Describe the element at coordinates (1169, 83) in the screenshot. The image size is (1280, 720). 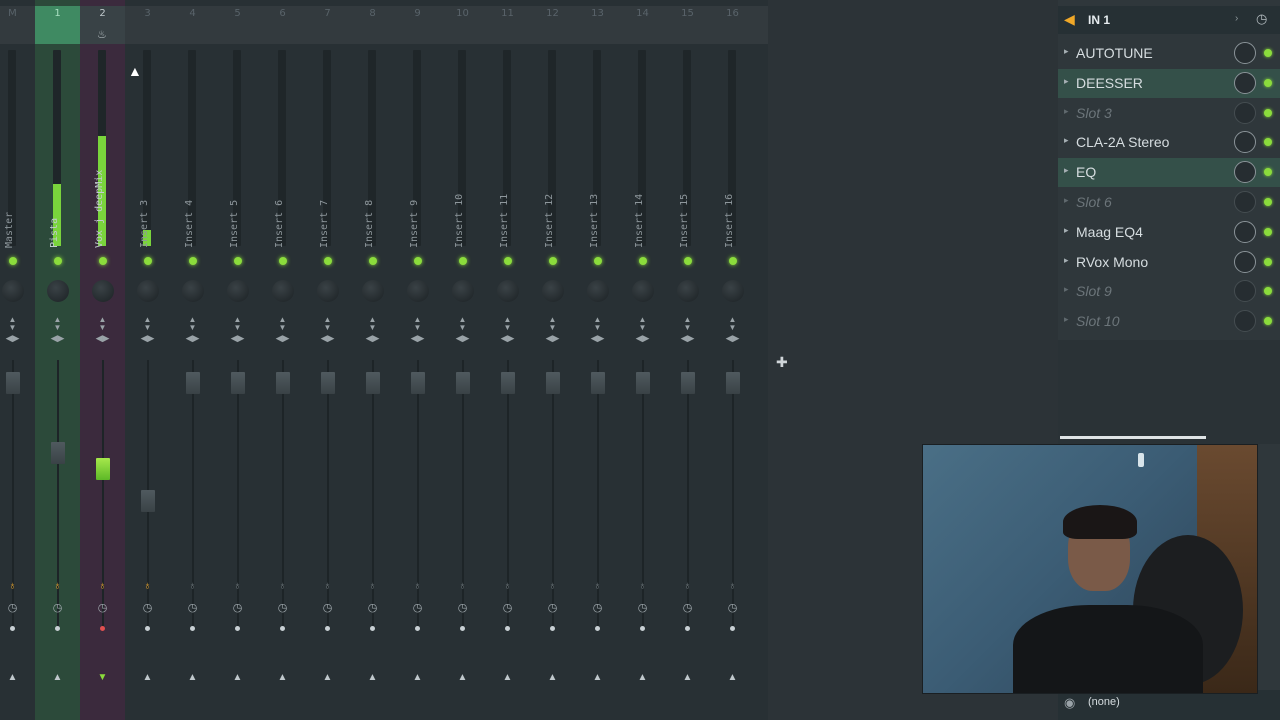
I see `effect-slot-2: ▸ DEESSER` at that location.